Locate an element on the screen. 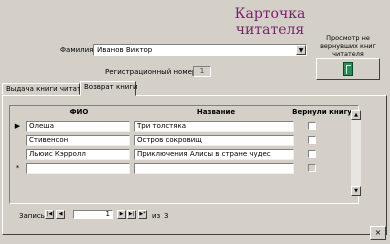 The width and height of the screenshot is (390, 244). close-icon: × is located at coordinates (378, 233).